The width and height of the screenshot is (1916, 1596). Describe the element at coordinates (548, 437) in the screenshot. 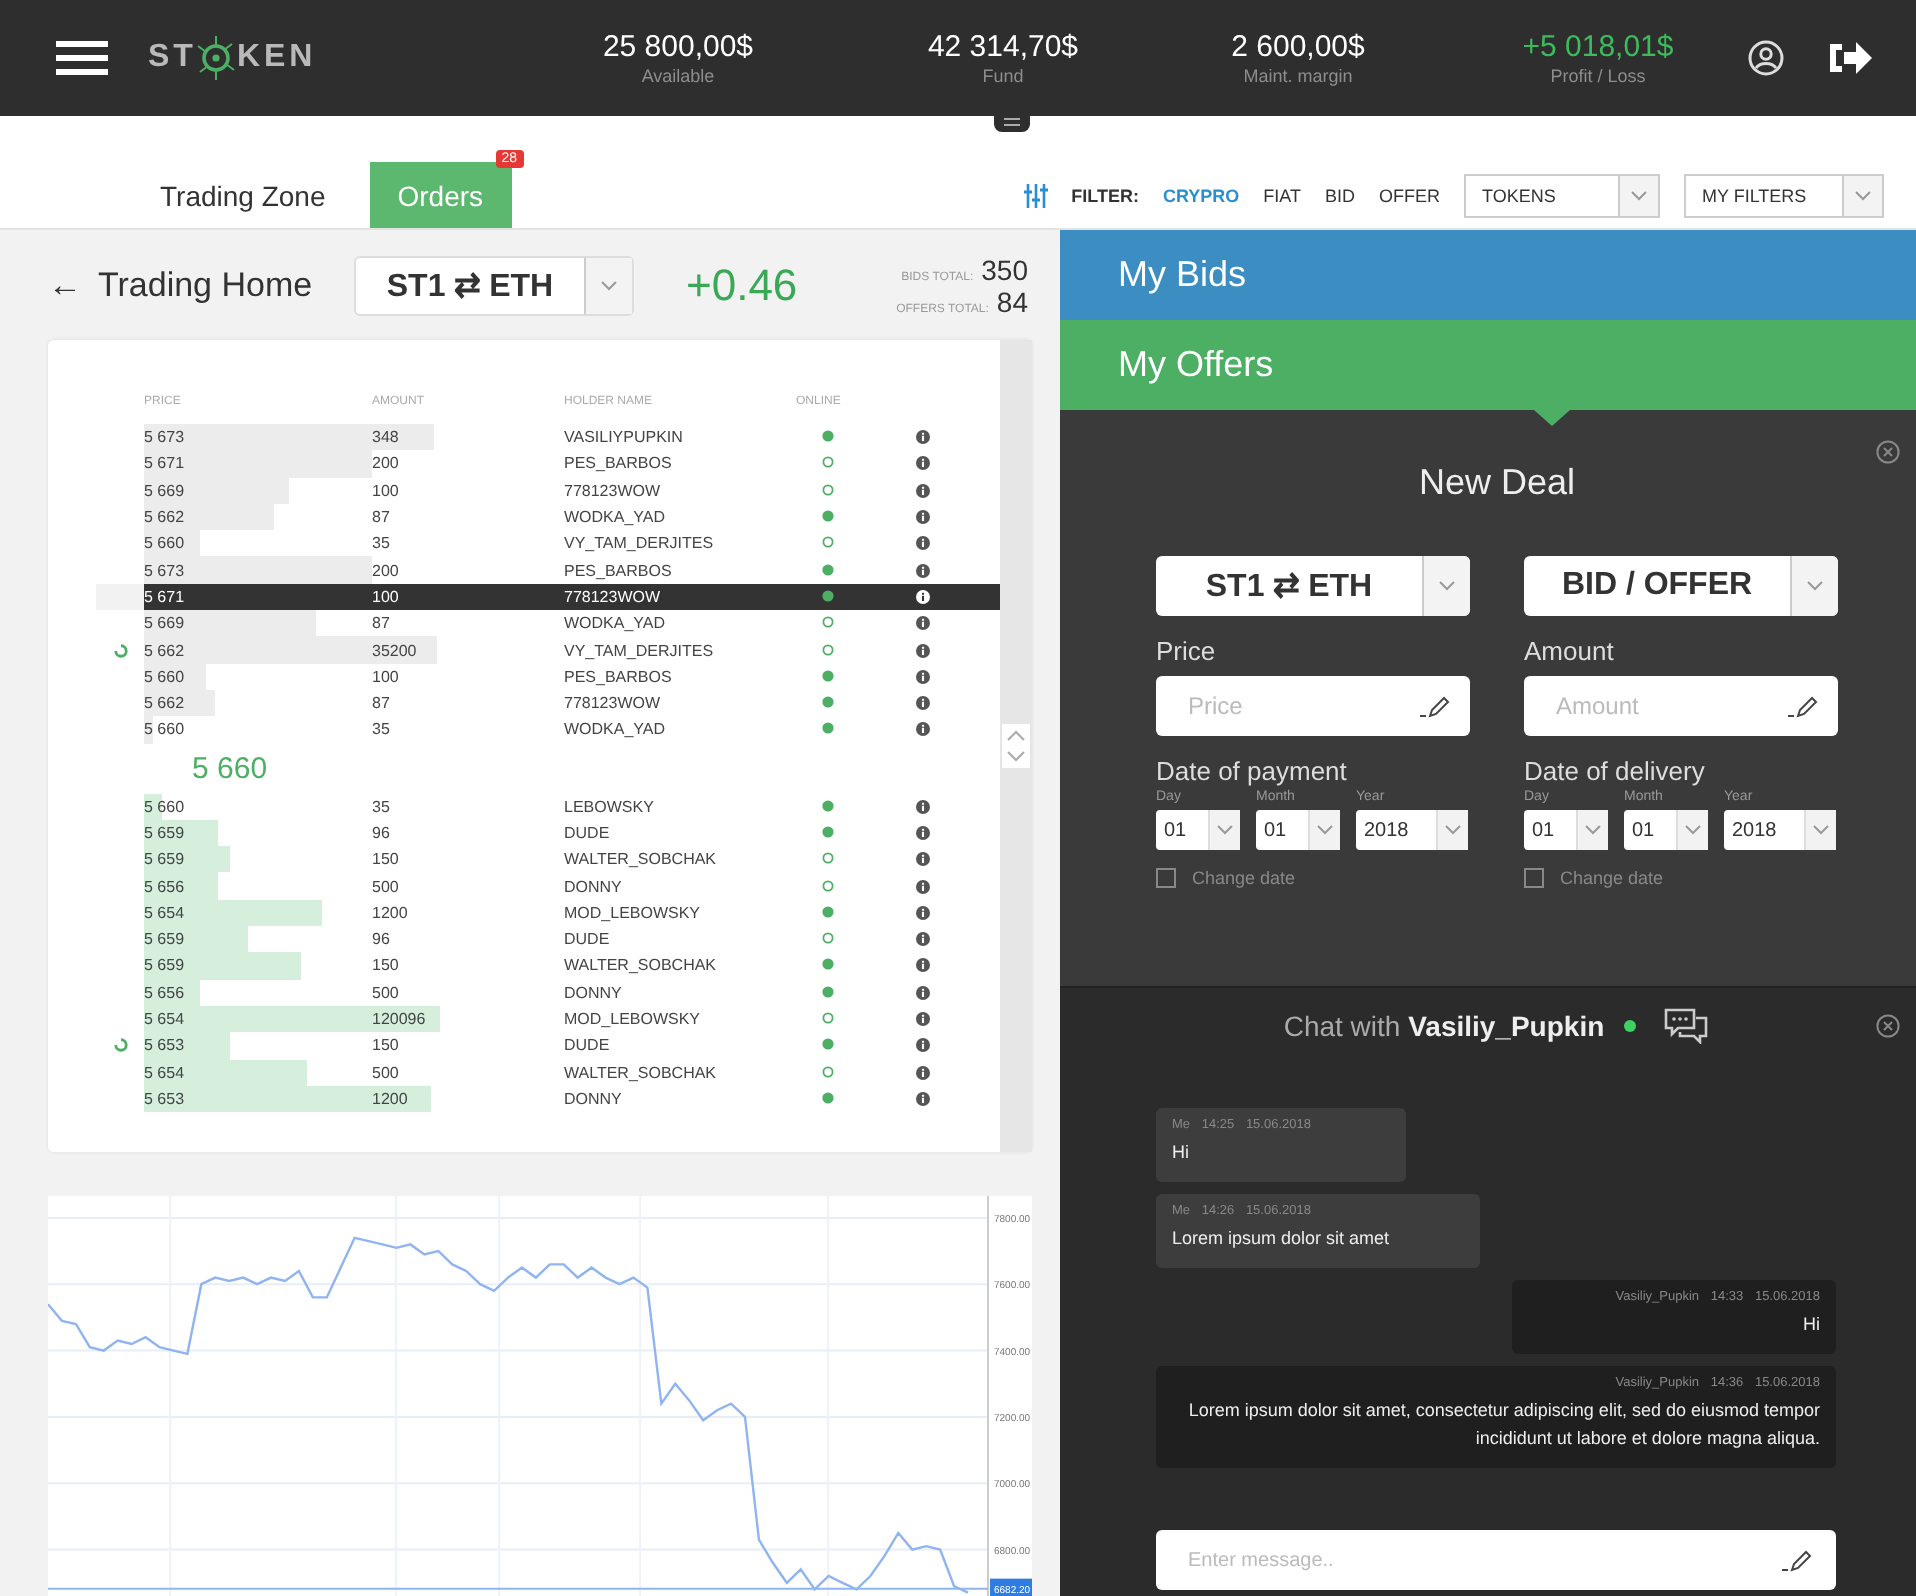

I see `order-row: 5 673 348 VASILIYPUPKIN` at that location.